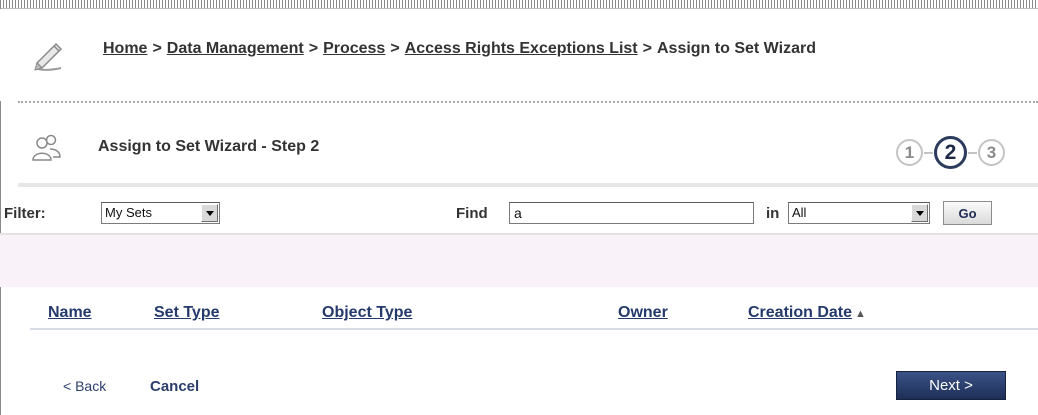 This screenshot has height=415, width=1038. Describe the element at coordinates (472, 213) in the screenshot. I see `find-label: Find` at that location.